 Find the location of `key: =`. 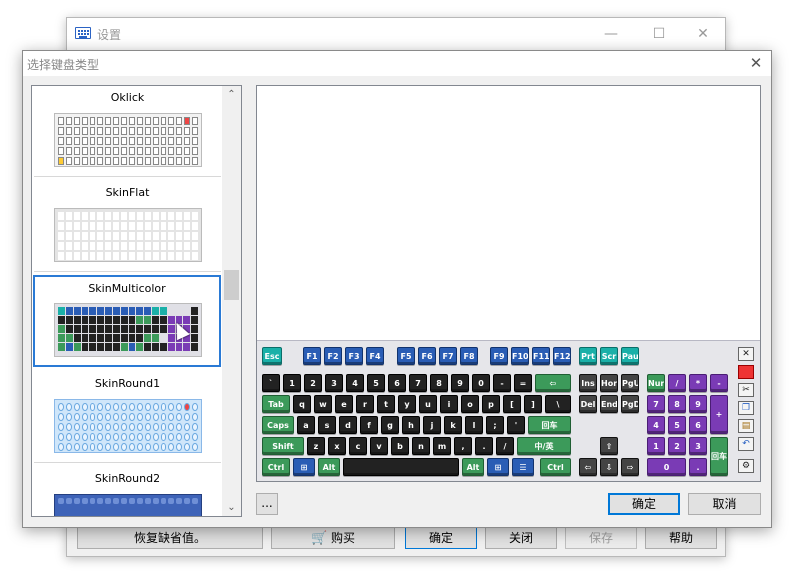

key: = is located at coordinates (523, 383).